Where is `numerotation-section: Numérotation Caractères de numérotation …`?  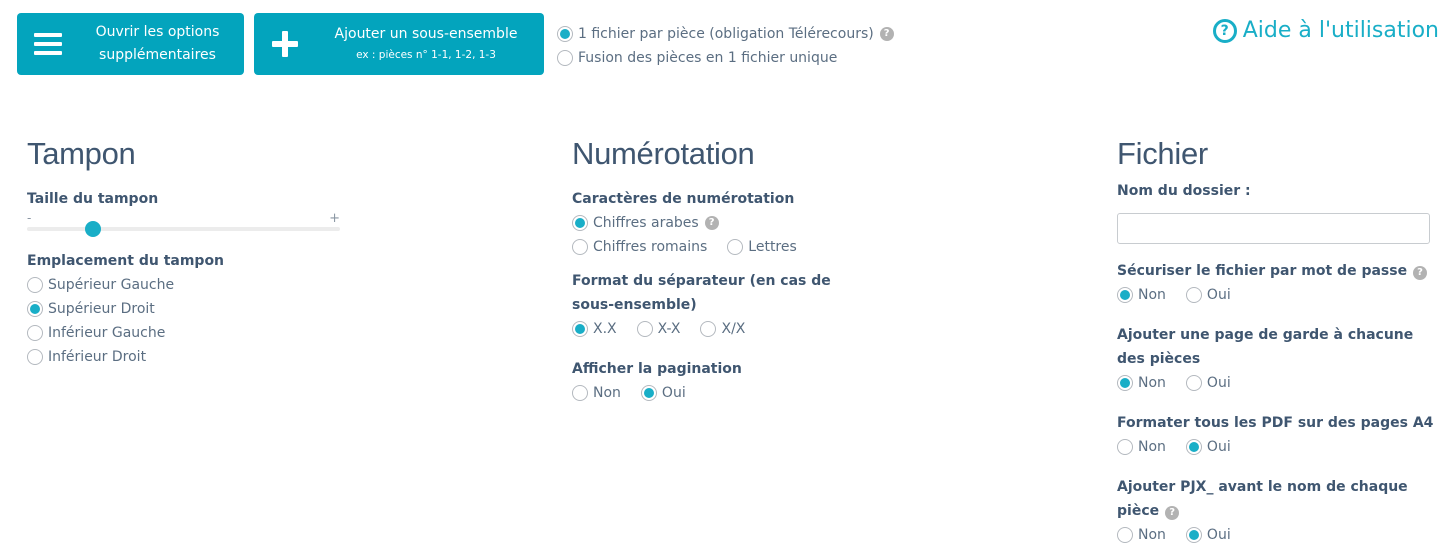 numerotation-section: Numérotation Caractères de numérotation … is located at coordinates (727, 270).